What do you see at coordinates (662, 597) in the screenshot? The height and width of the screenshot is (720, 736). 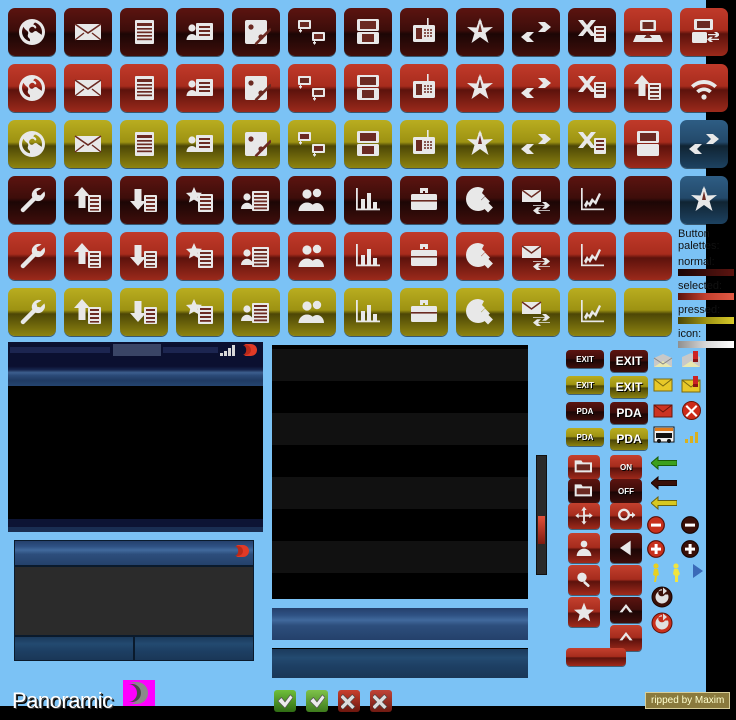 I see `refresh-dark-icon` at bounding box center [662, 597].